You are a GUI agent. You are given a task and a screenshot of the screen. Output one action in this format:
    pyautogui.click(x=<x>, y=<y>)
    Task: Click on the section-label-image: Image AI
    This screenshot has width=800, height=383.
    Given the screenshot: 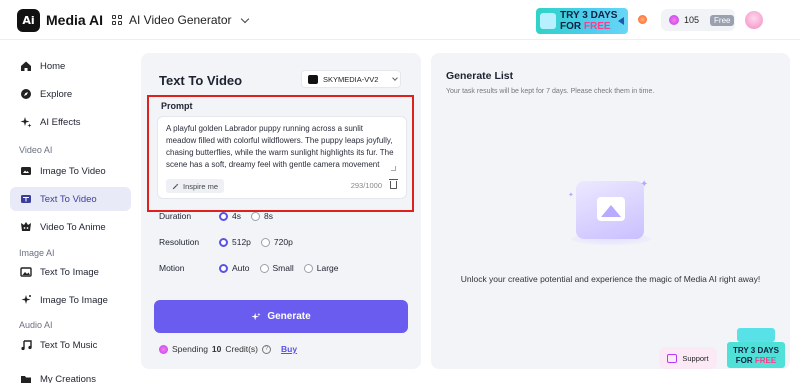 What is the action you would take?
    pyautogui.click(x=37, y=253)
    